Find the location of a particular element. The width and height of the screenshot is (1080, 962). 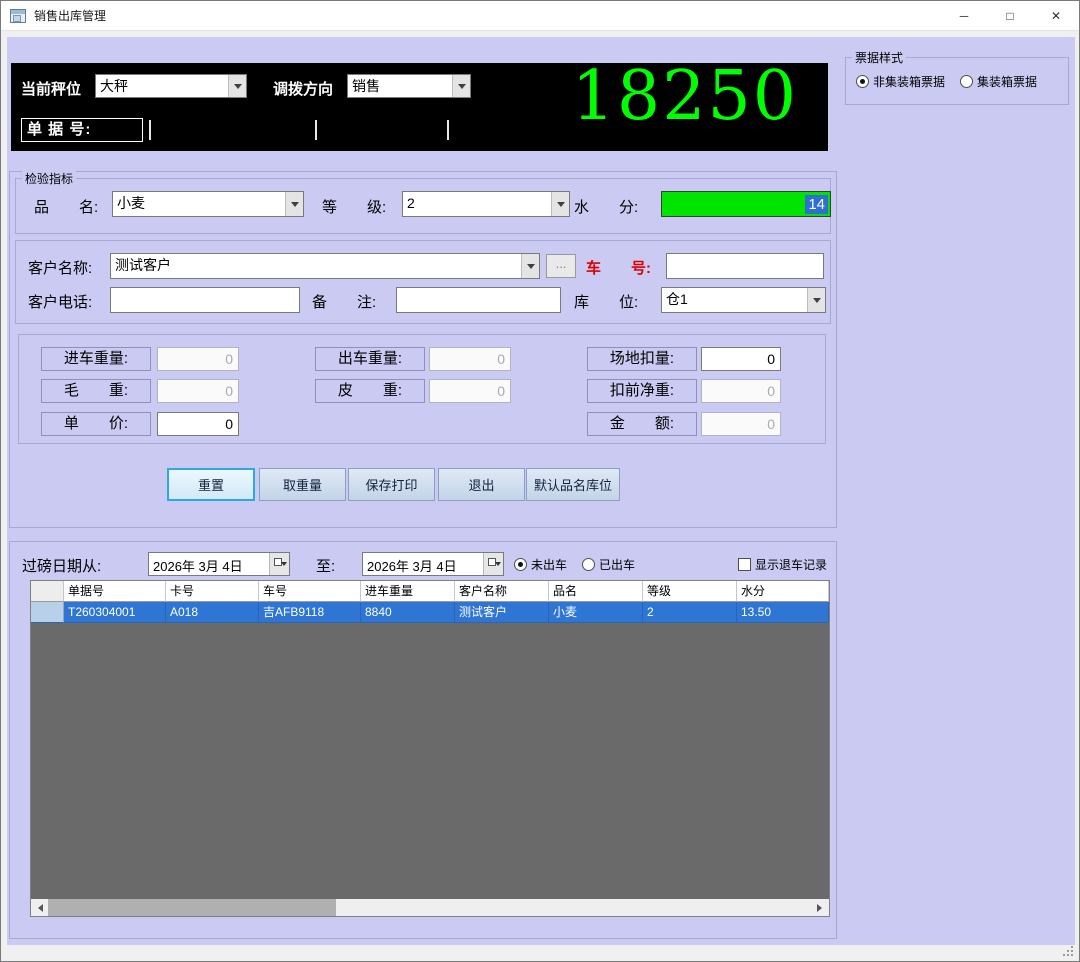

column-header-product: 品名 is located at coordinates (596, 591).